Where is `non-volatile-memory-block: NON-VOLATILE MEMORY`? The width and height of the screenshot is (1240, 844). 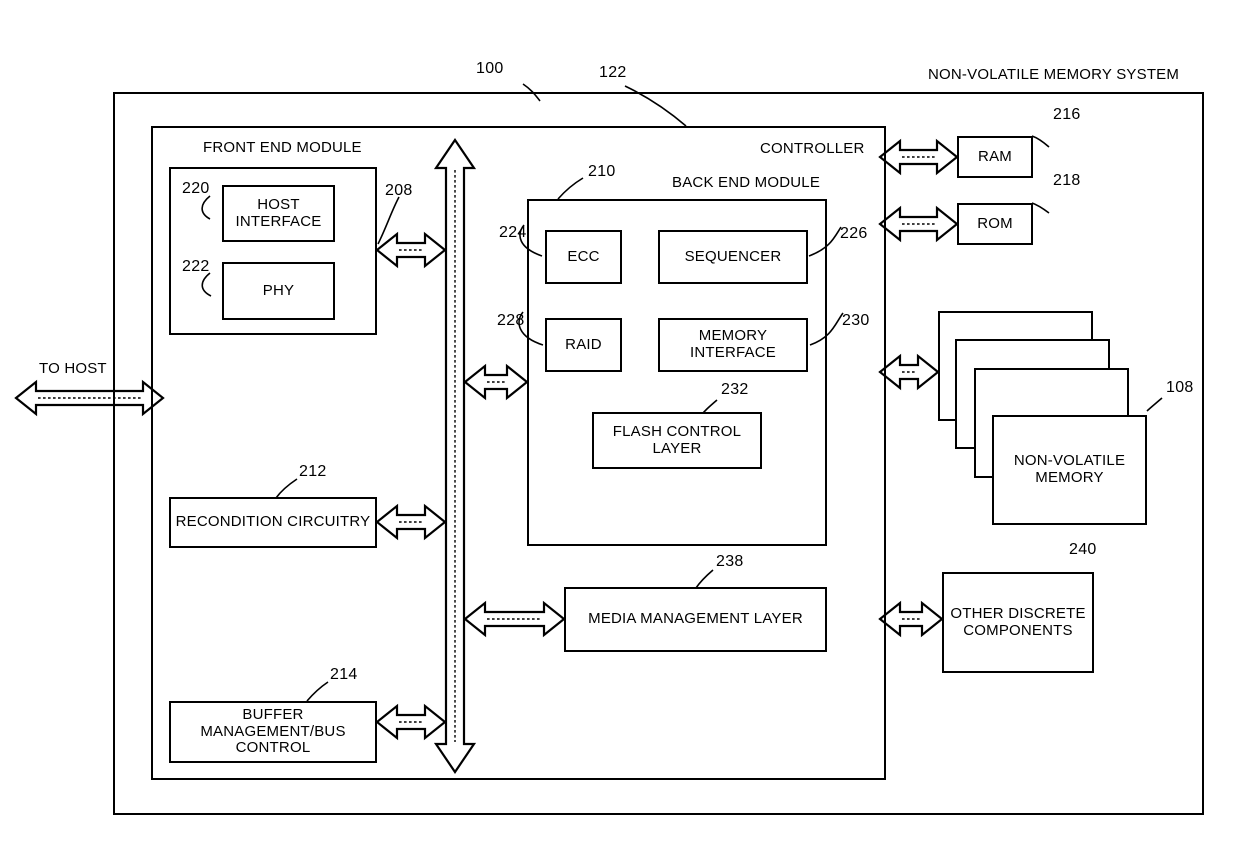
non-volatile-memory-block: NON-VOLATILE MEMORY is located at coordinates (1069, 470).